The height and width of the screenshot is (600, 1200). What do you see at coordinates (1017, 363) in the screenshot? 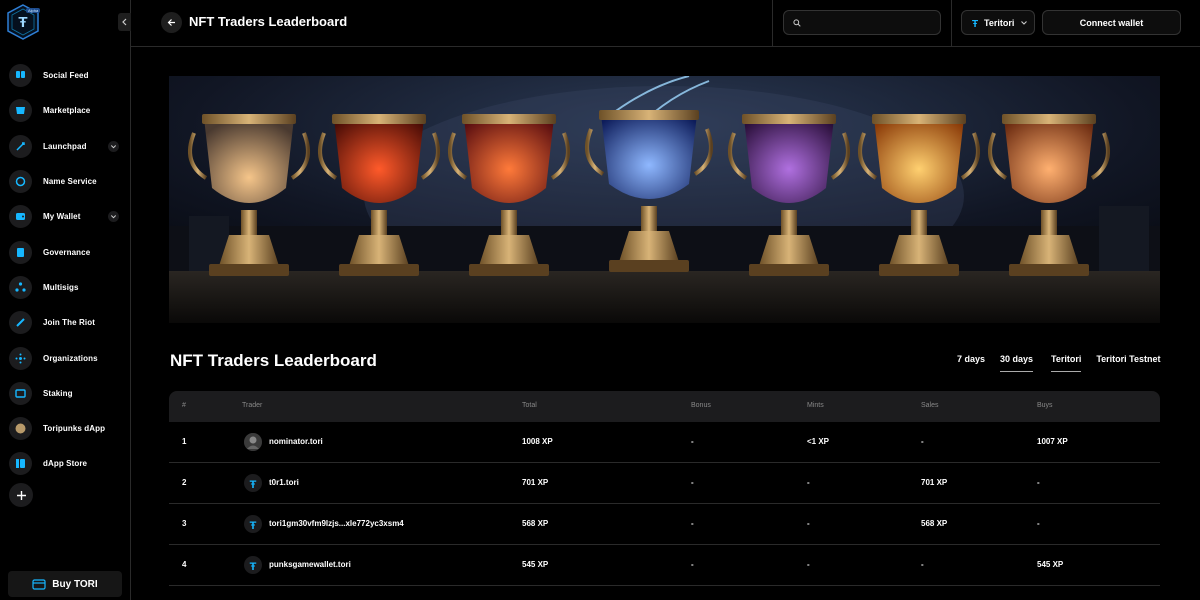
I see `tab-30-days: 30 days` at bounding box center [1017, 363].